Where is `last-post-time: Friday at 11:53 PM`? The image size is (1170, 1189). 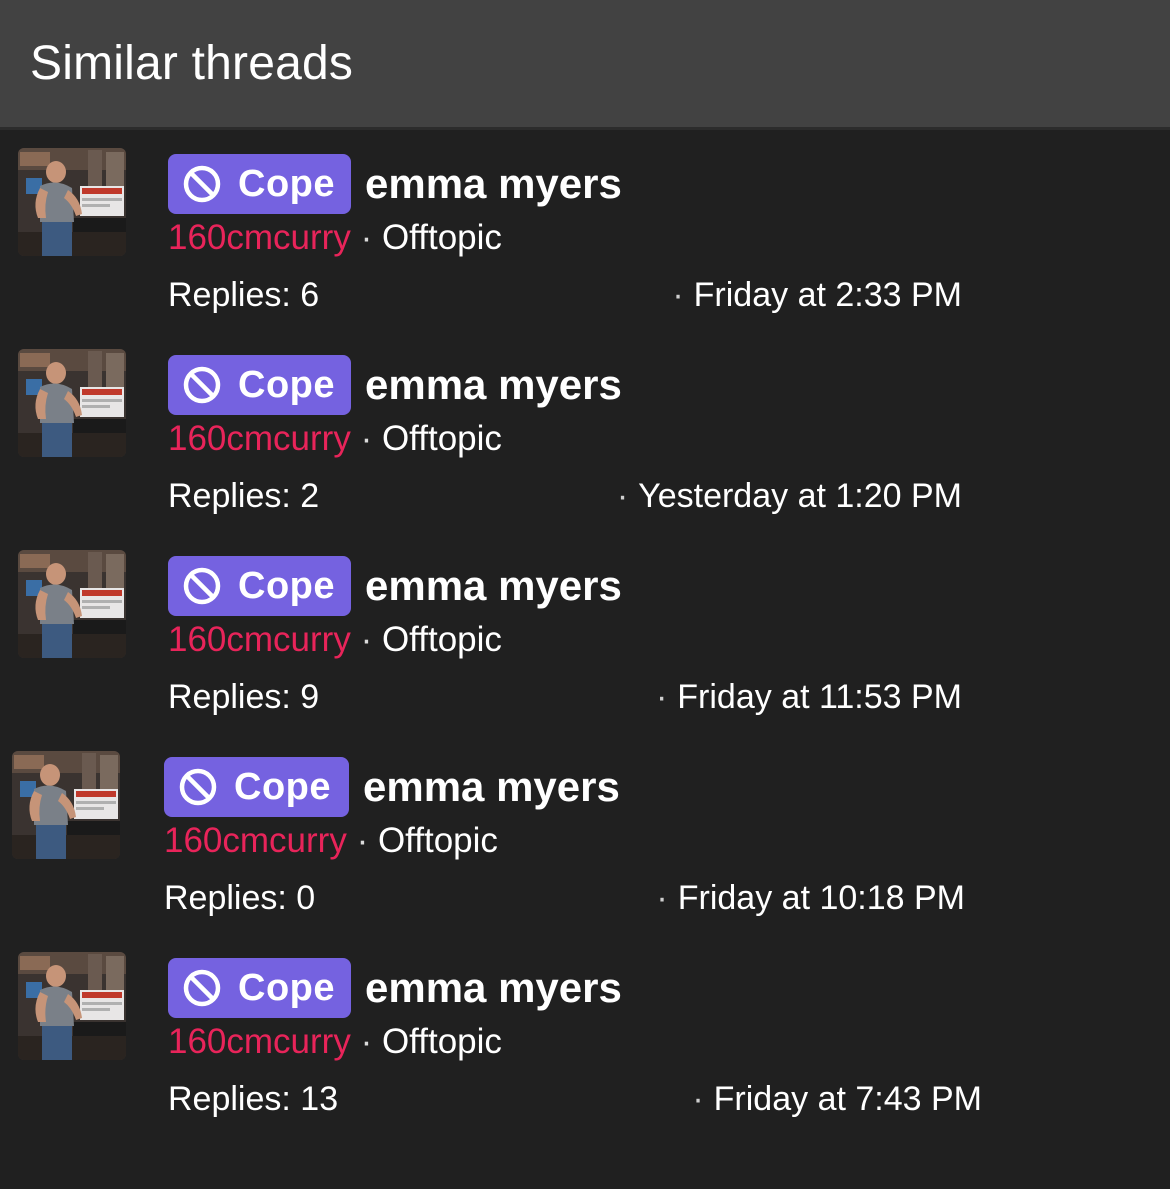 last-post-time: Friday at 11:53 PM is located at coordinates (819, 697).